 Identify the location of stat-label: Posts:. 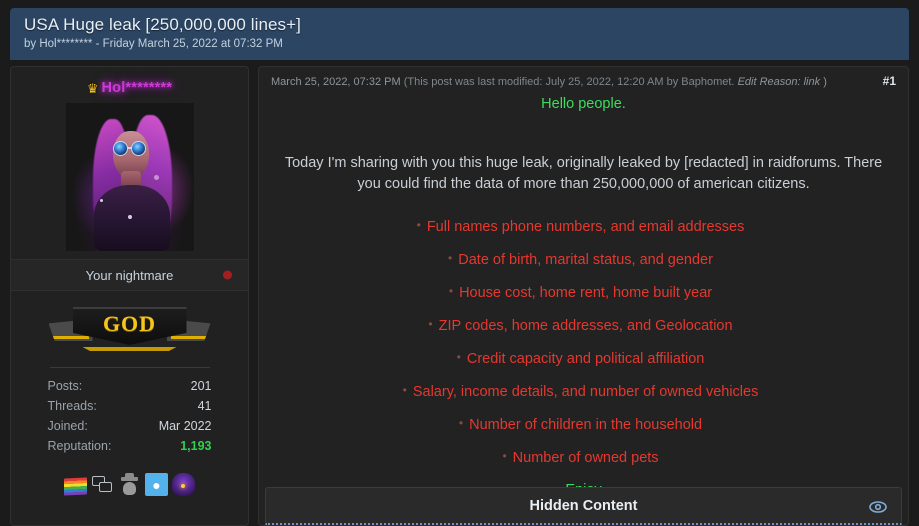
(65, 386).